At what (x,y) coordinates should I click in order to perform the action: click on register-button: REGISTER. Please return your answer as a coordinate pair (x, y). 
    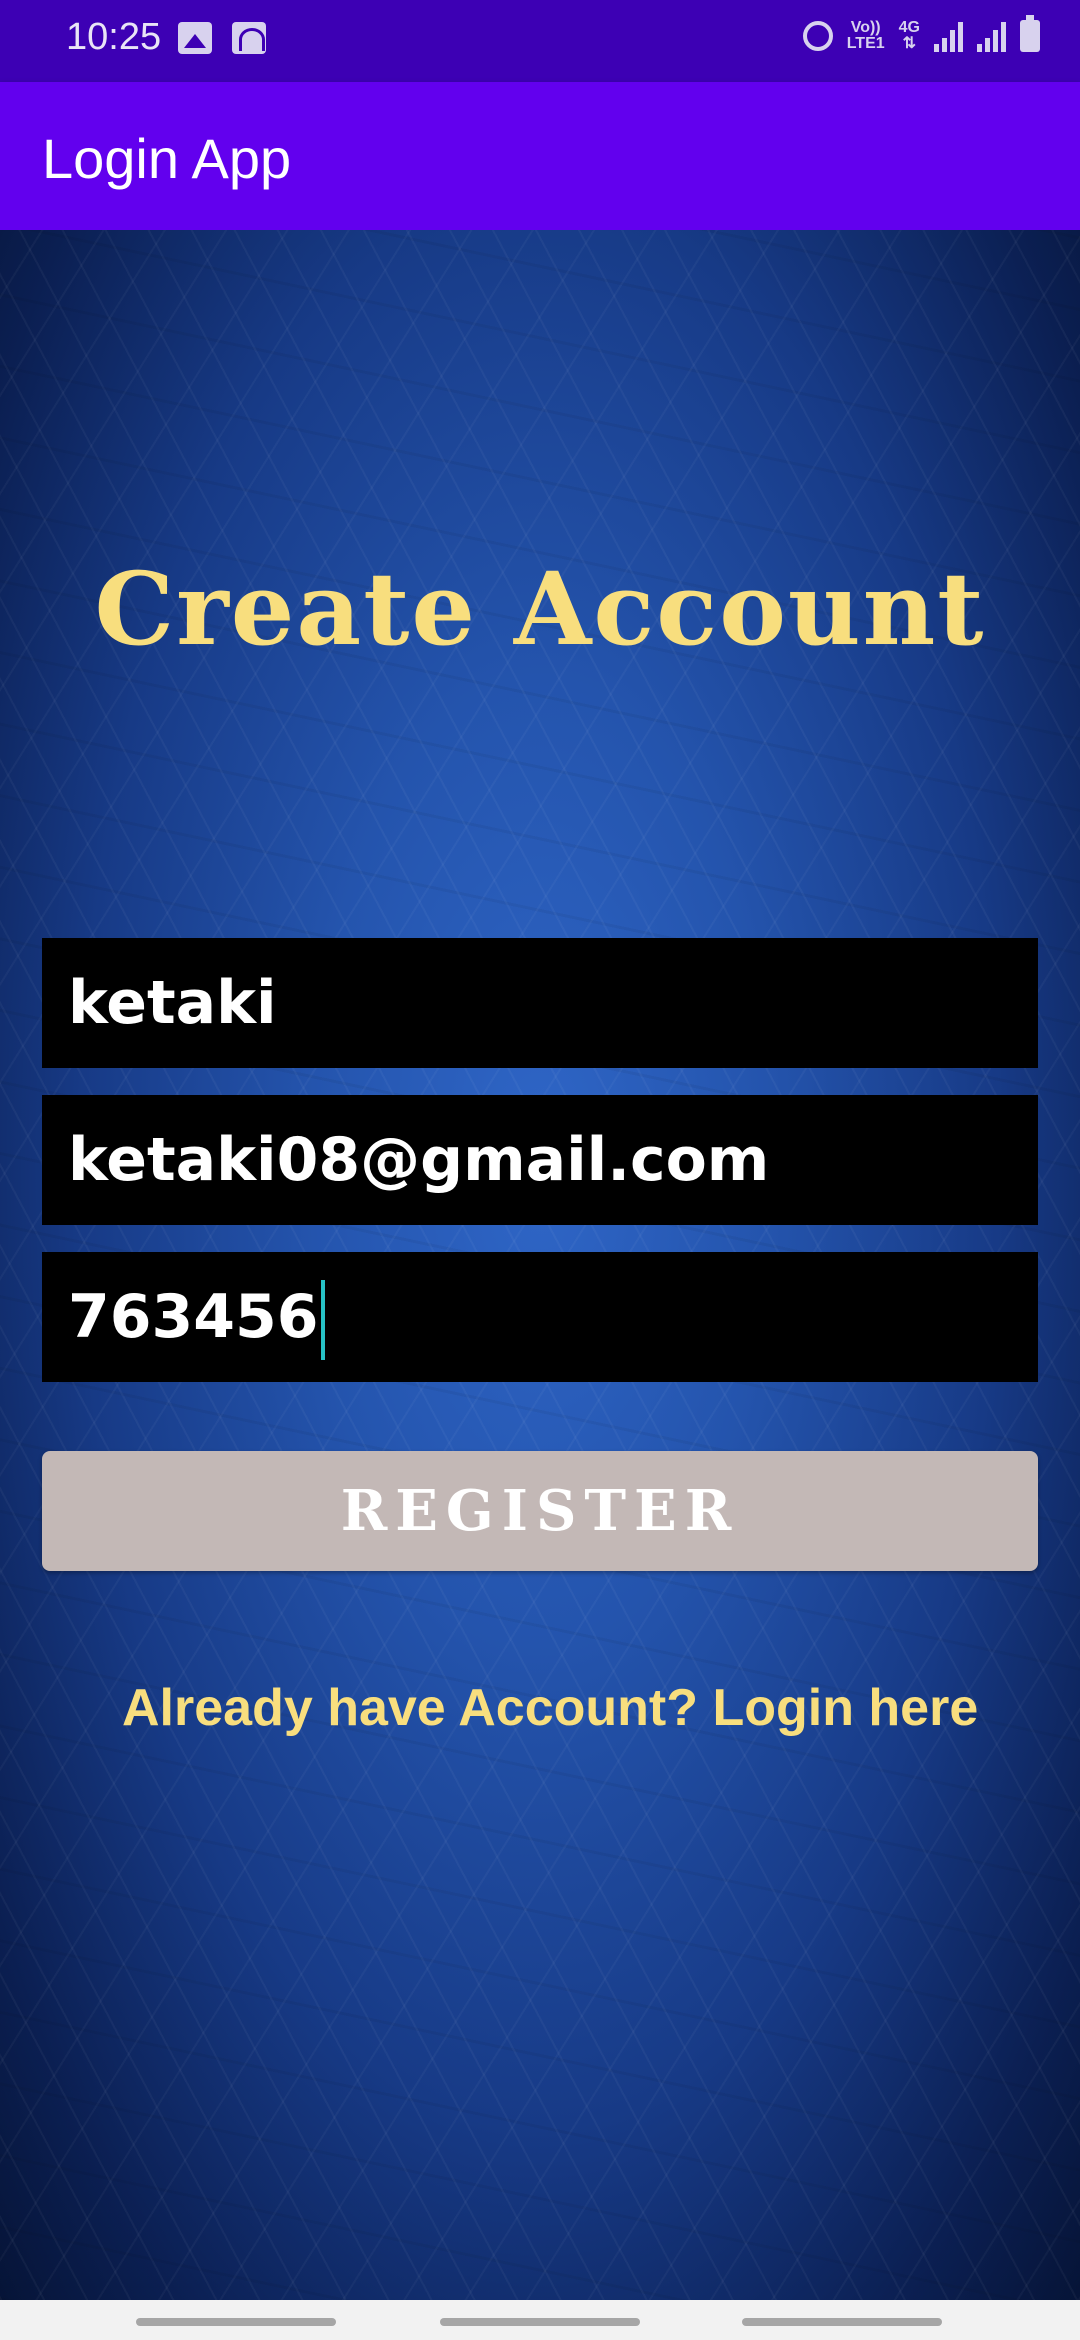
    Looking at the image, I should click on (540, 1511).